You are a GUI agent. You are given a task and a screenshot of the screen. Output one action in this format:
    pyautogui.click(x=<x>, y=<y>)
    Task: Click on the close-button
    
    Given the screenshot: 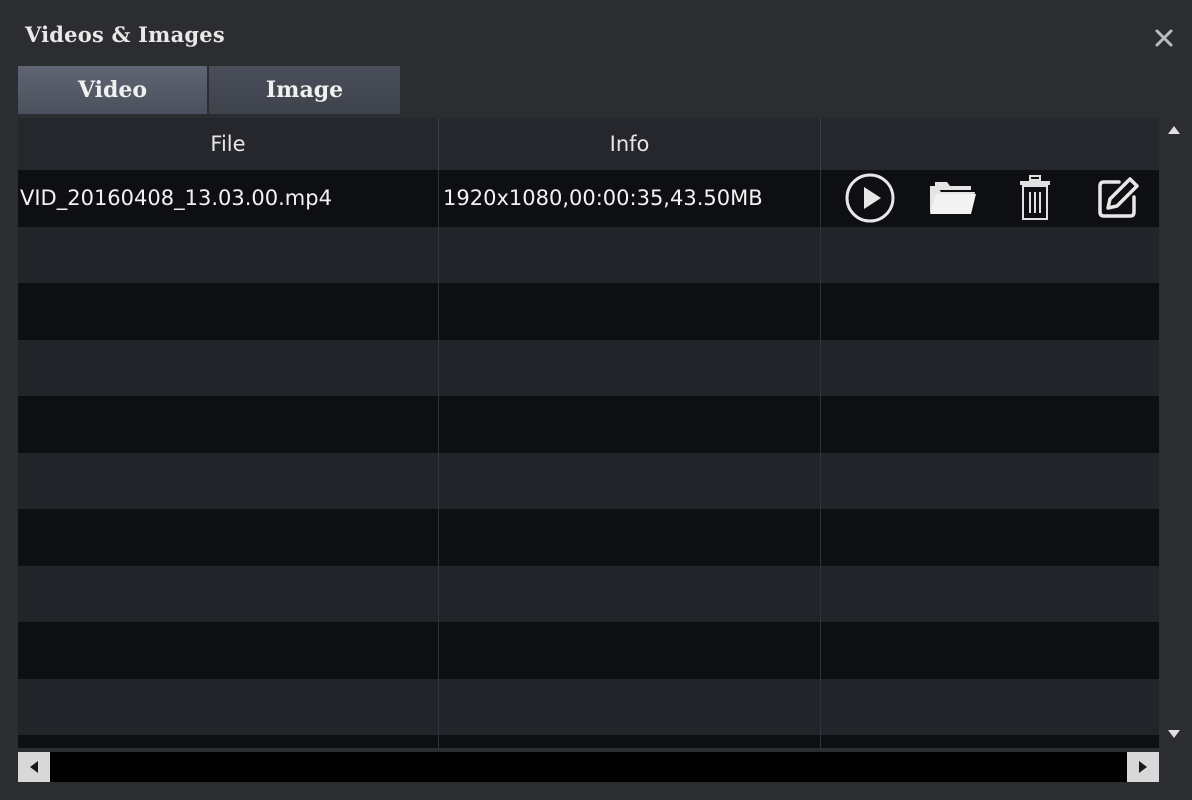 What is the action you would take?
    pyautogui.click(x=1164, y=38)
    